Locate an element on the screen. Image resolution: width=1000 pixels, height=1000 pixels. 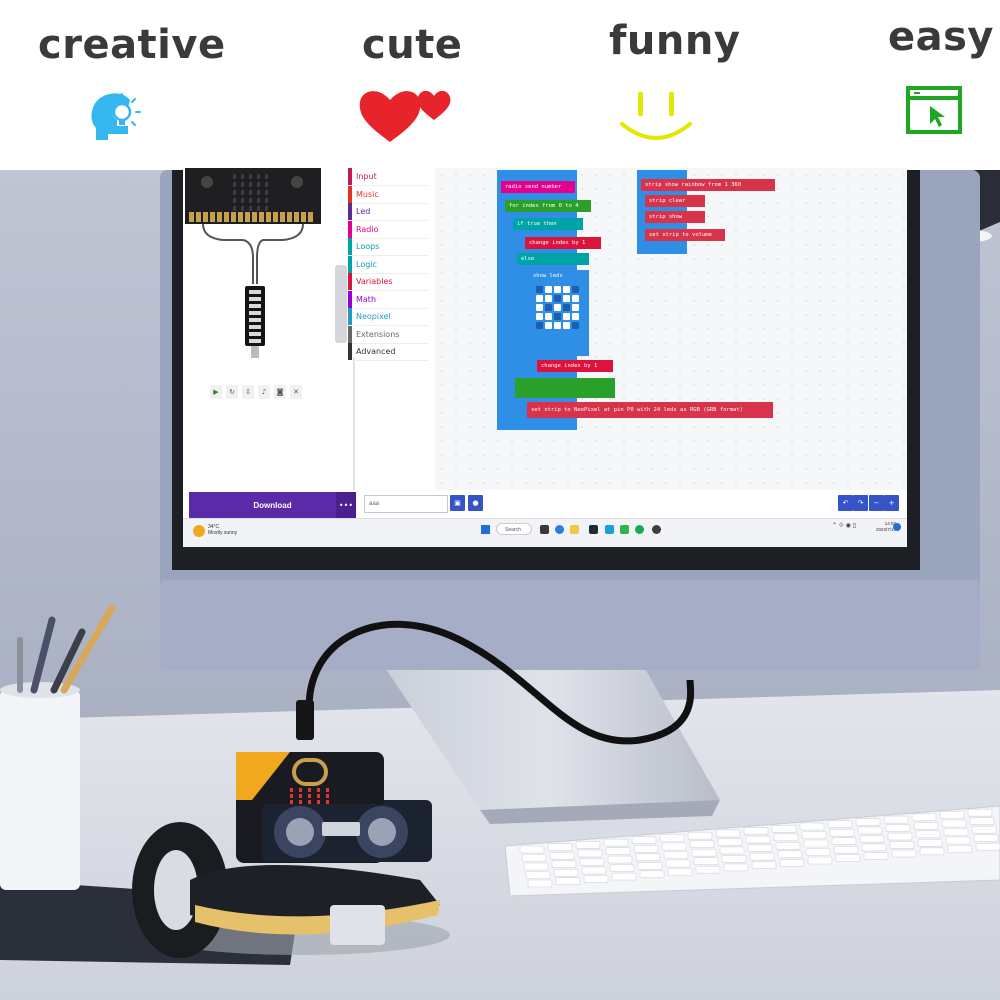
category-neopixel: Neopixel is located at coordinates (373, 316).